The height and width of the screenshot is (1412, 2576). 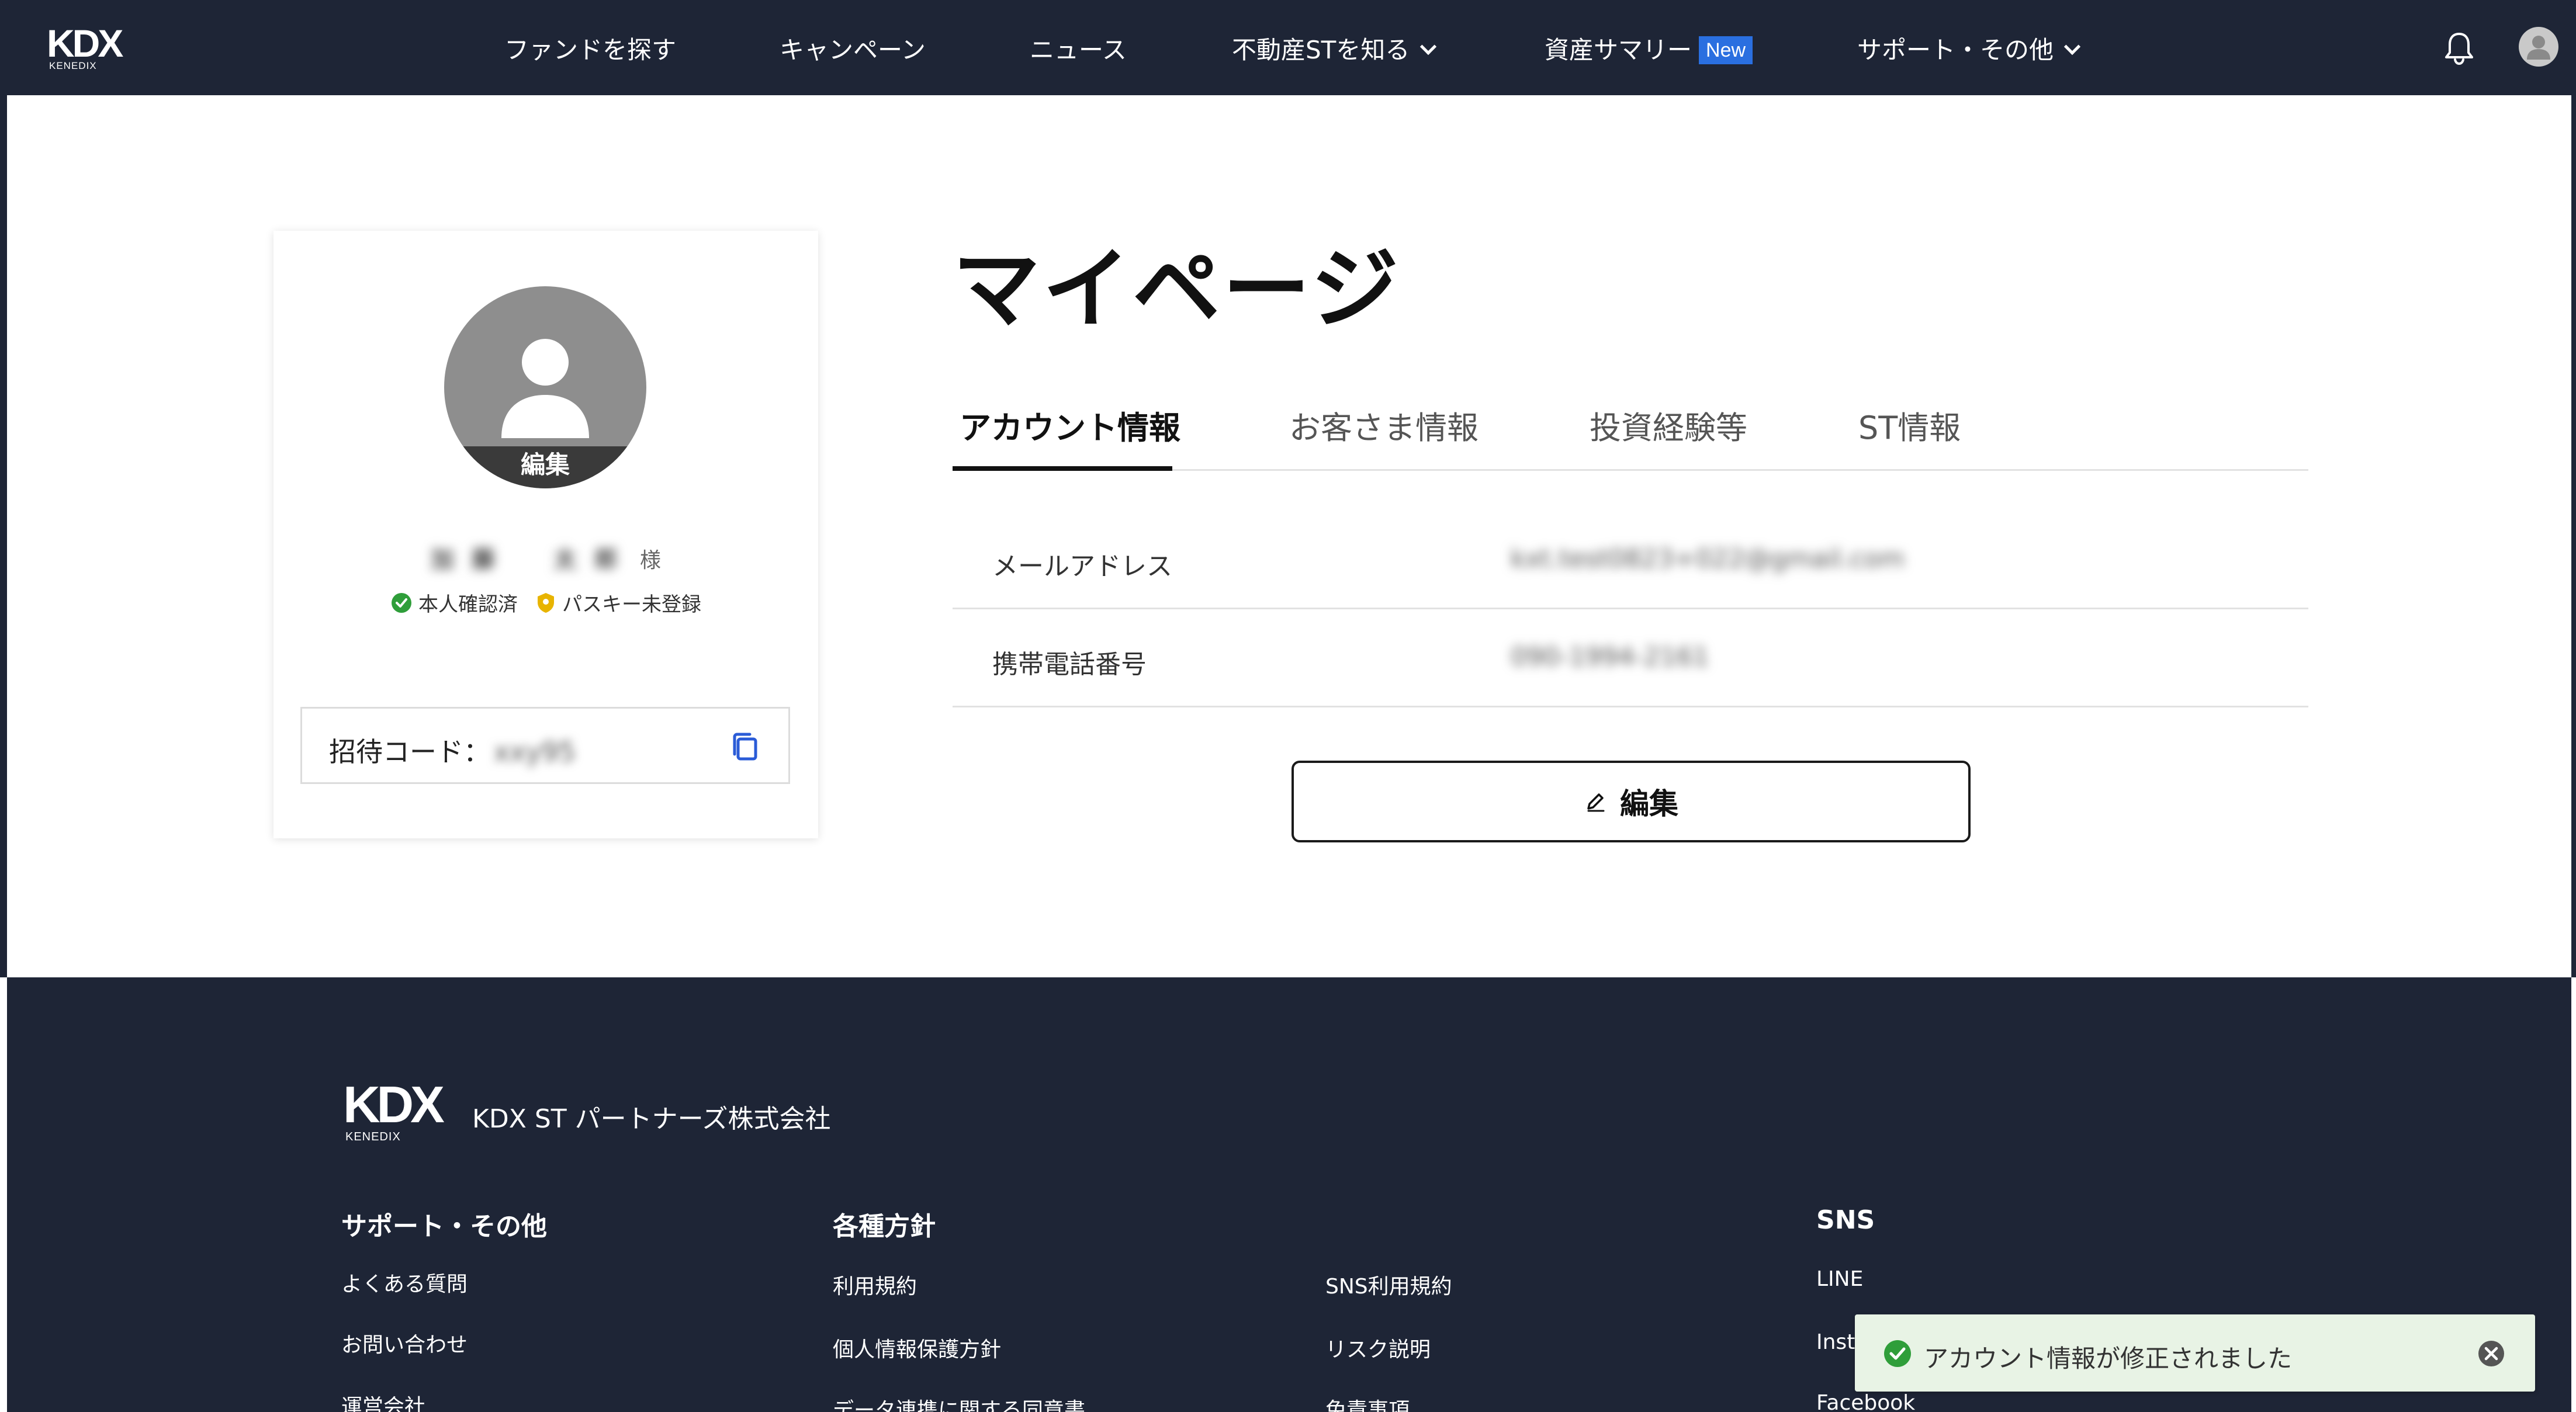 What do you see at coordinates (650, 561) in the screenshot?
I see `honorific: 様` at bounding box center [650, 561].